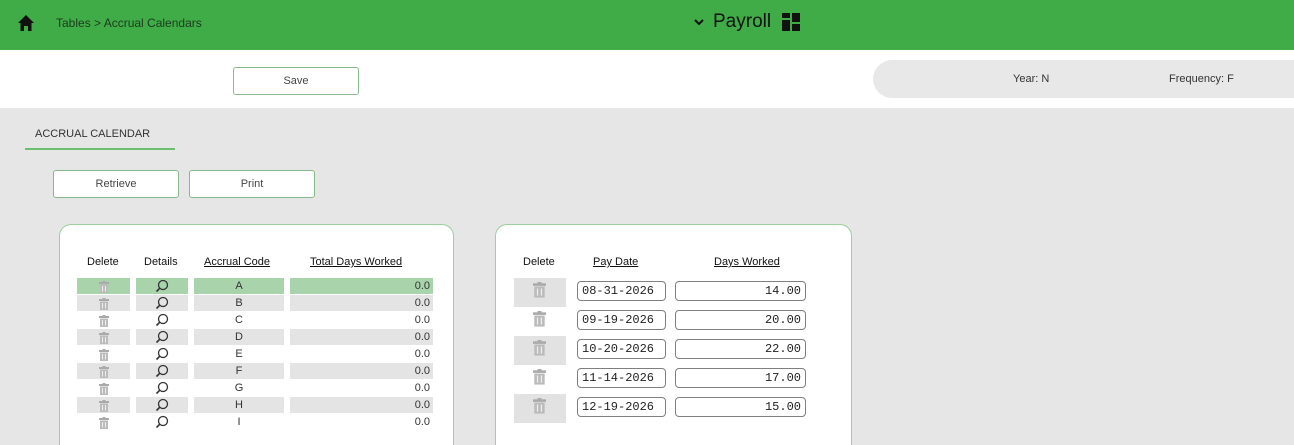 The image size is (1294, 445). I want to click on table-row: H 0.0, so click(256, 404).